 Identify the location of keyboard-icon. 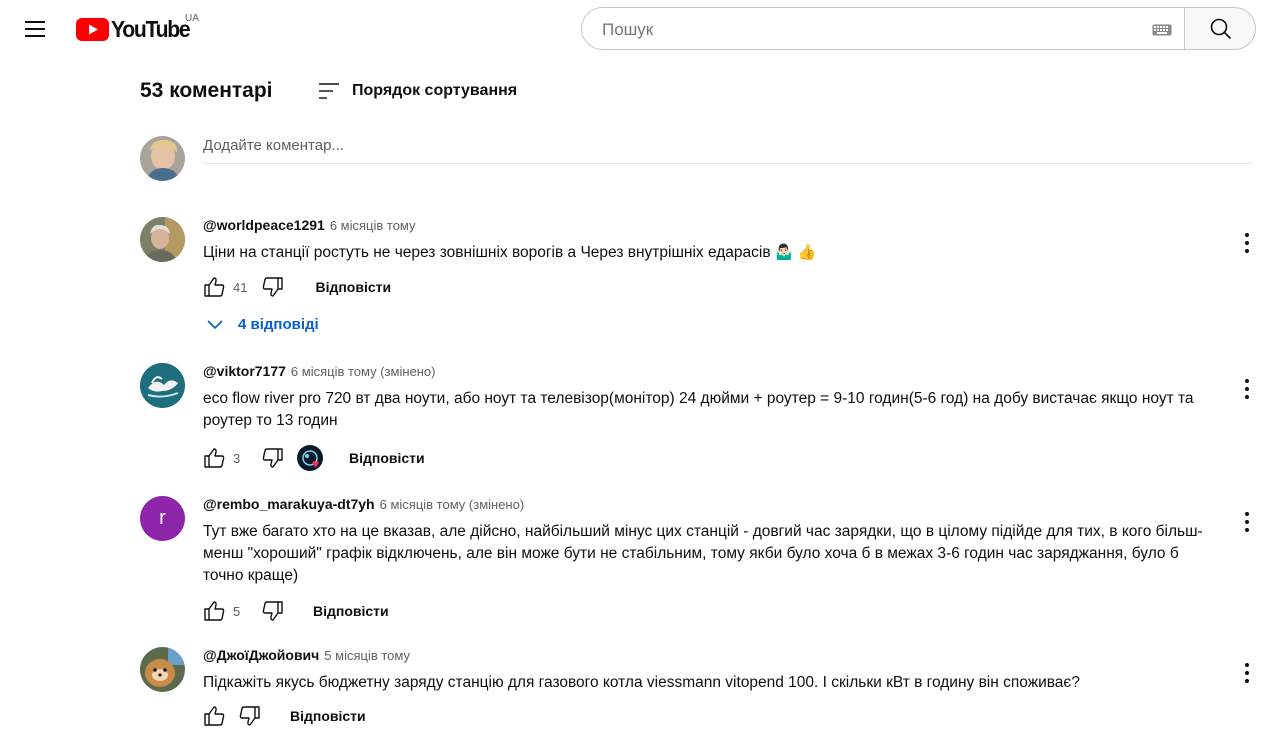
(1162, 30).